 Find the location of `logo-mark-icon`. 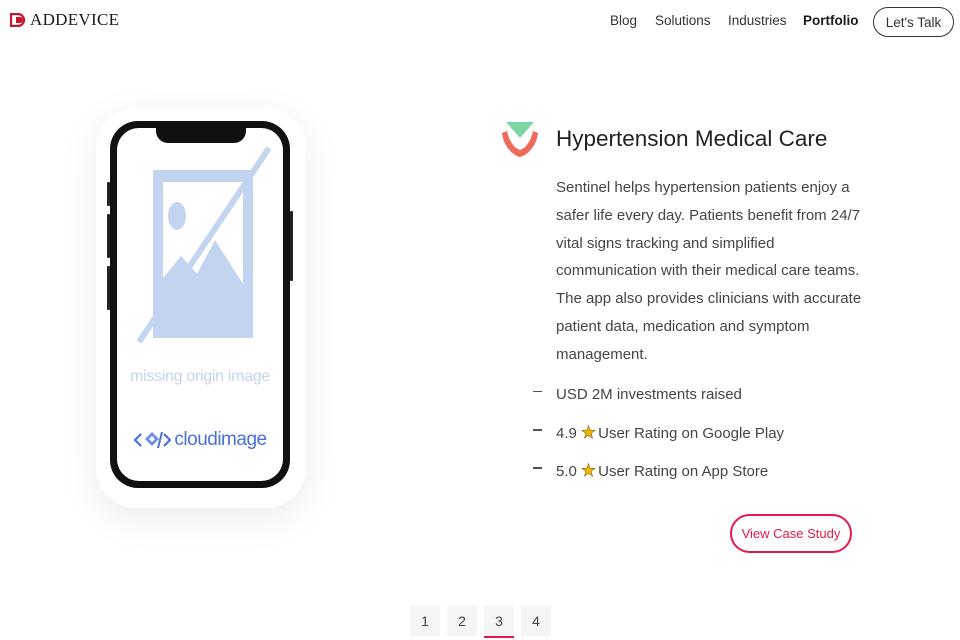

logo-mark-icon is located at coordinates (18, 20).